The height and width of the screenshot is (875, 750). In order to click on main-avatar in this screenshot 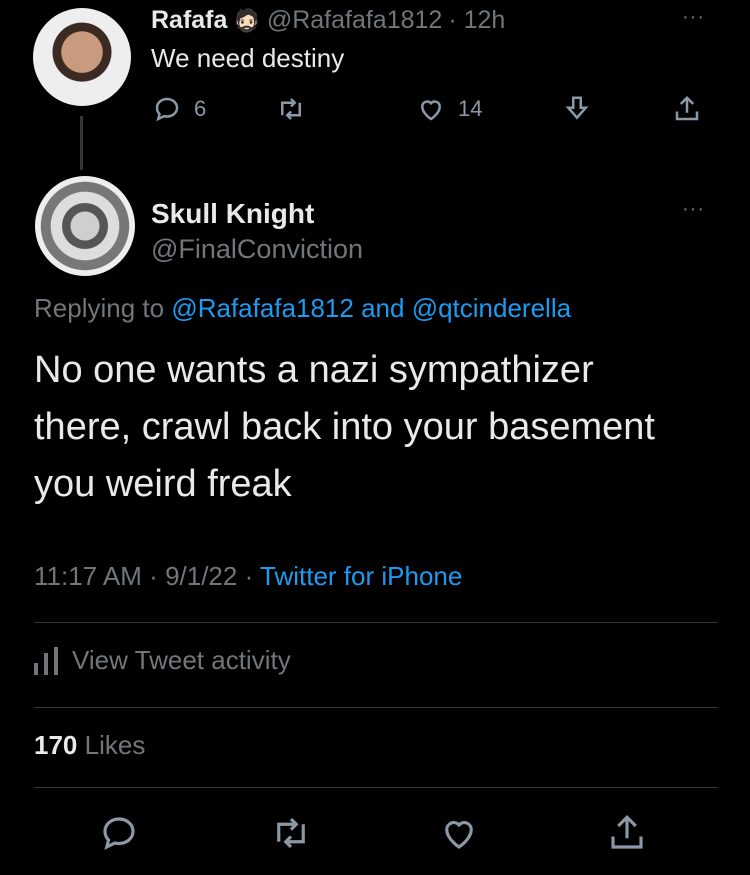, I will do `click(85, 226)`.